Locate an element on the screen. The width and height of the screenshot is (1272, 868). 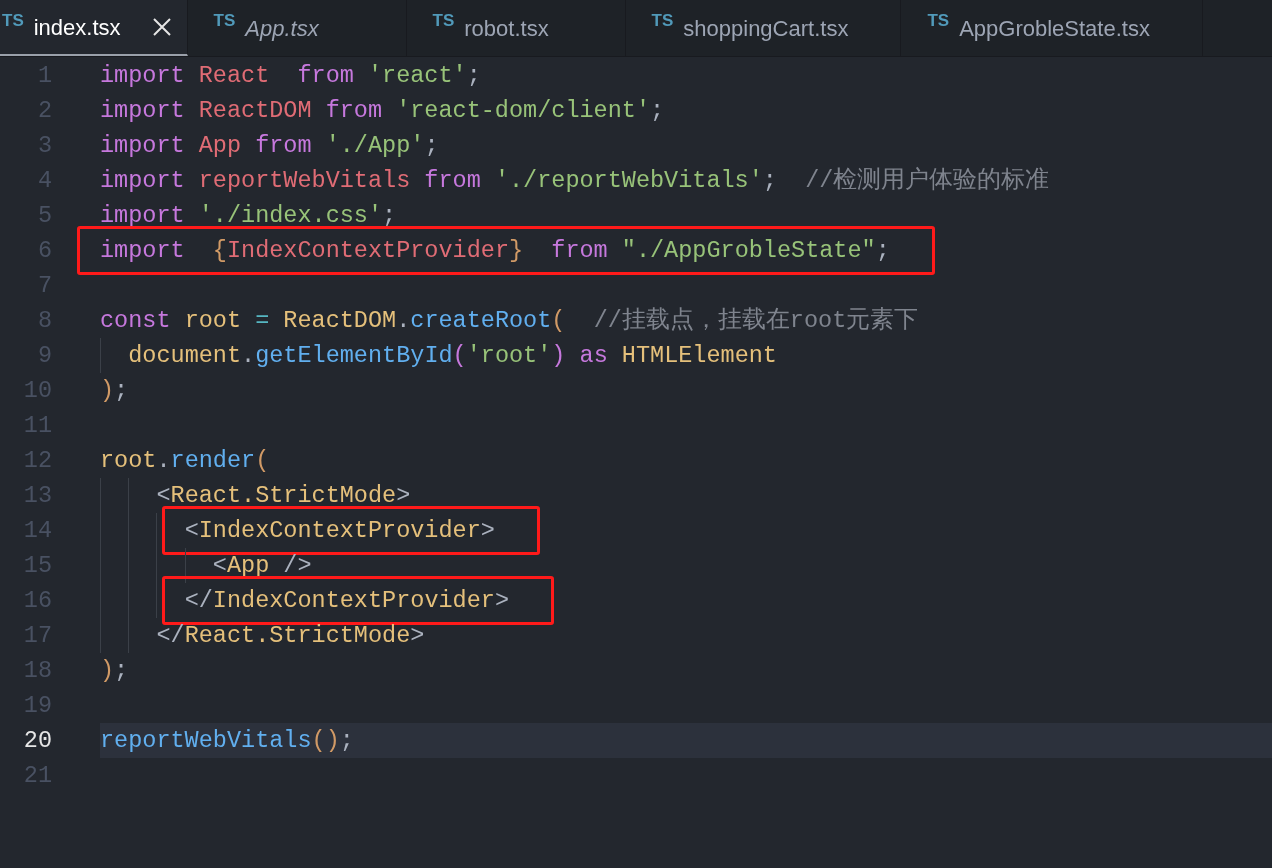
code-line: <IndexContextProvider> is located at coordinates (339, 530).